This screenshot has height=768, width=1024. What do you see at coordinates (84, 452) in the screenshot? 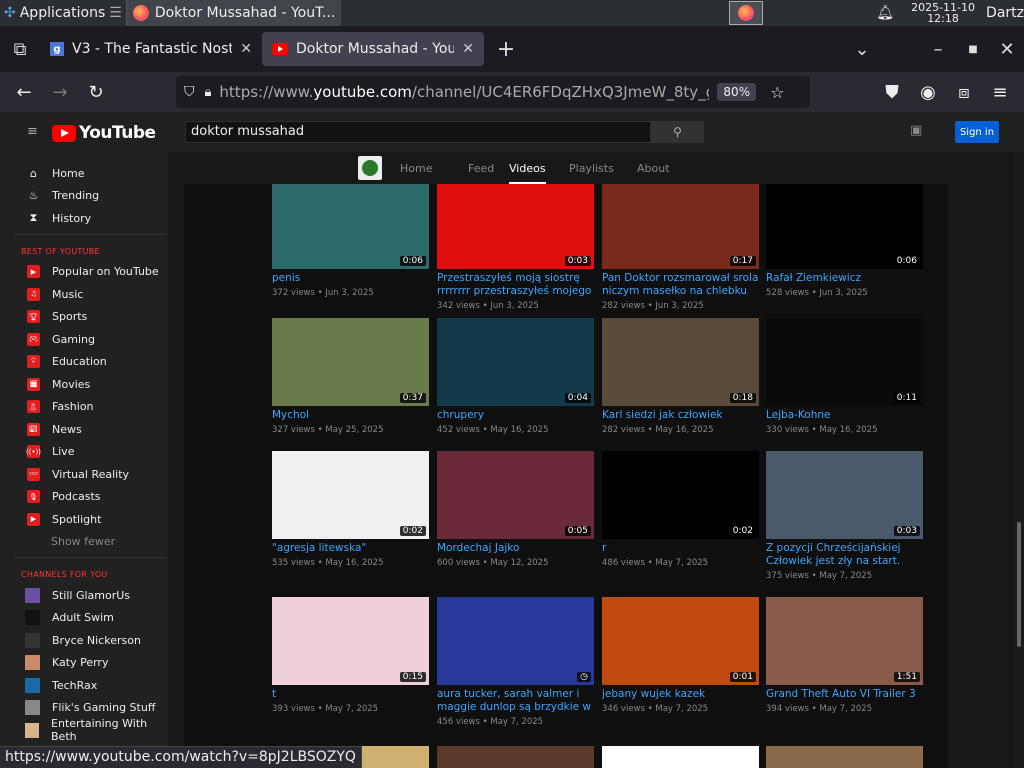
I see `sidebar-item-live: ((•)) Live` at bounding box center [84, 452].